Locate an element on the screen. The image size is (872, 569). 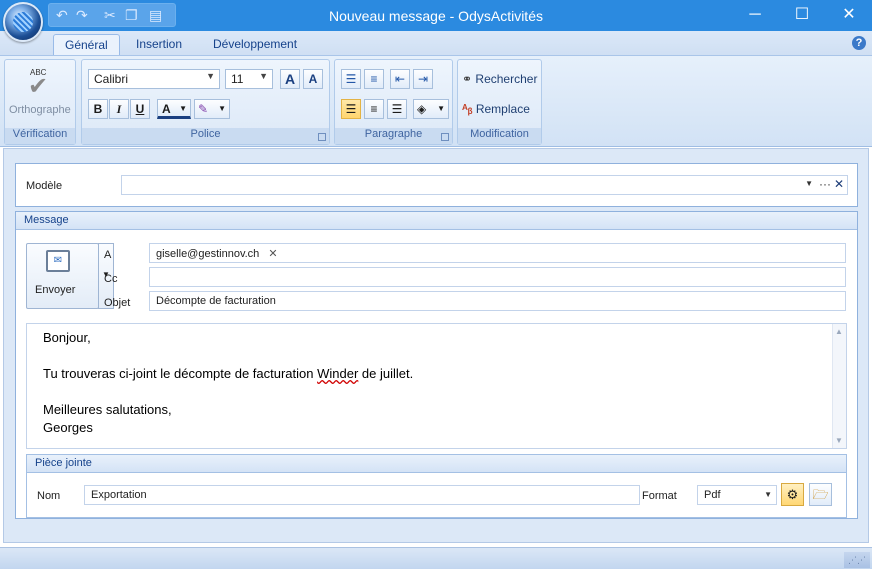
send-label: Envoyer is located at coordinates (55, 290).